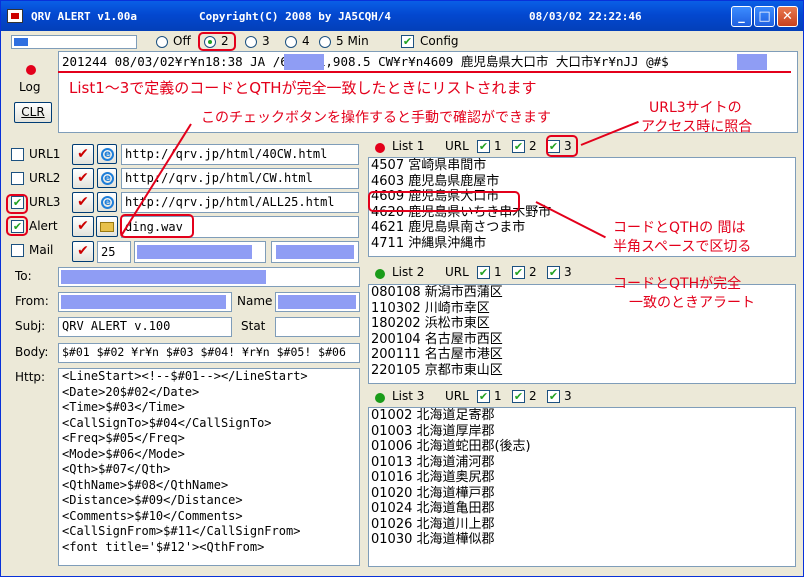 Image resolution: width=804 pixels, height=577 pixels. Describe the element at coordinates (317, 327) in the screenshot. I see `stat-input` at that location.